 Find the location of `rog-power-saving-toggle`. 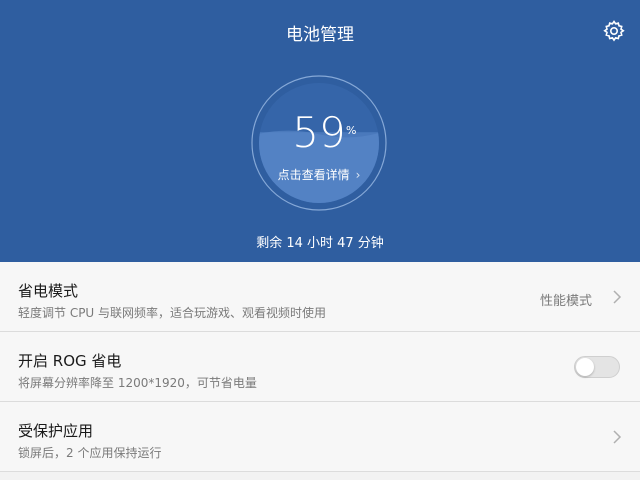

rog-power-saving-toggle is located at coordinates (597, 367).